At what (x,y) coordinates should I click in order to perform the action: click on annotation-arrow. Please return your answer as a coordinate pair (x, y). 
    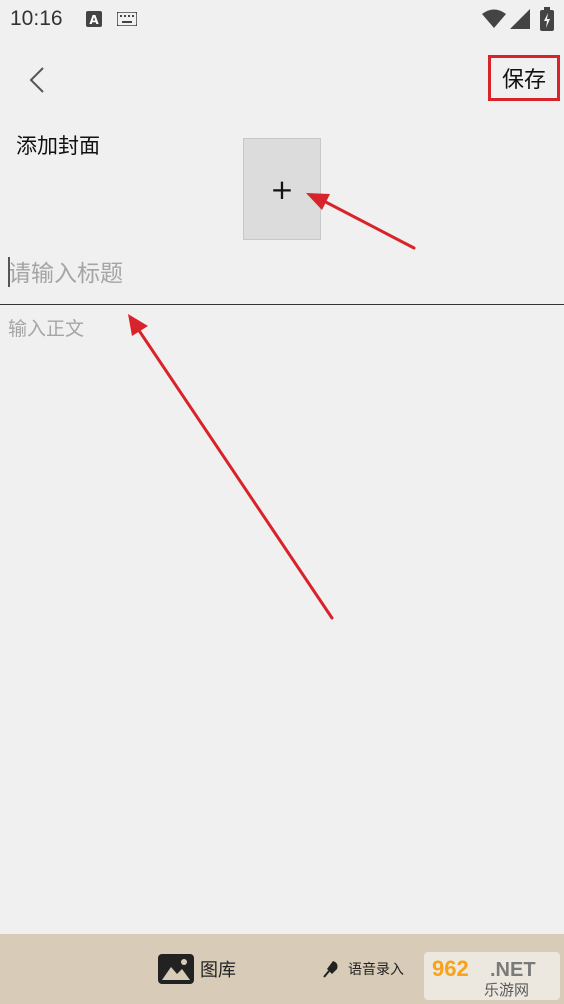
    Looking at the image, I should click on (366, 223).